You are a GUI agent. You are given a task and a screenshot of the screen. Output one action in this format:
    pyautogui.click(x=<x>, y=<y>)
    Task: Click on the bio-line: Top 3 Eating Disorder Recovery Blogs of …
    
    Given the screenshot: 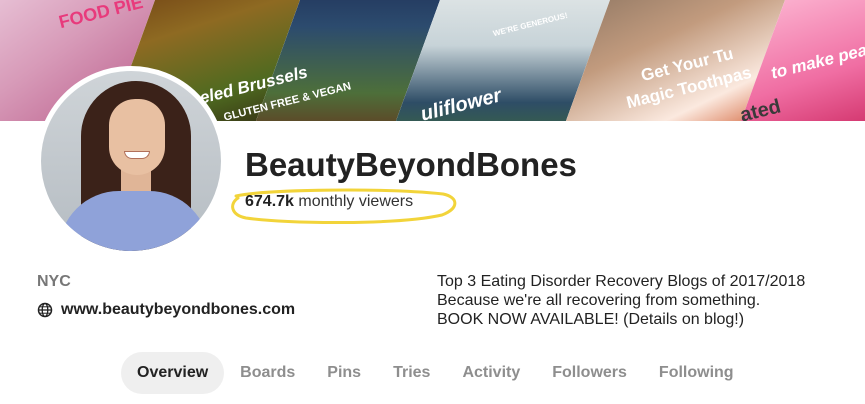 What is the action you would take?
    pyautogui.click(x=621, y=281)
    